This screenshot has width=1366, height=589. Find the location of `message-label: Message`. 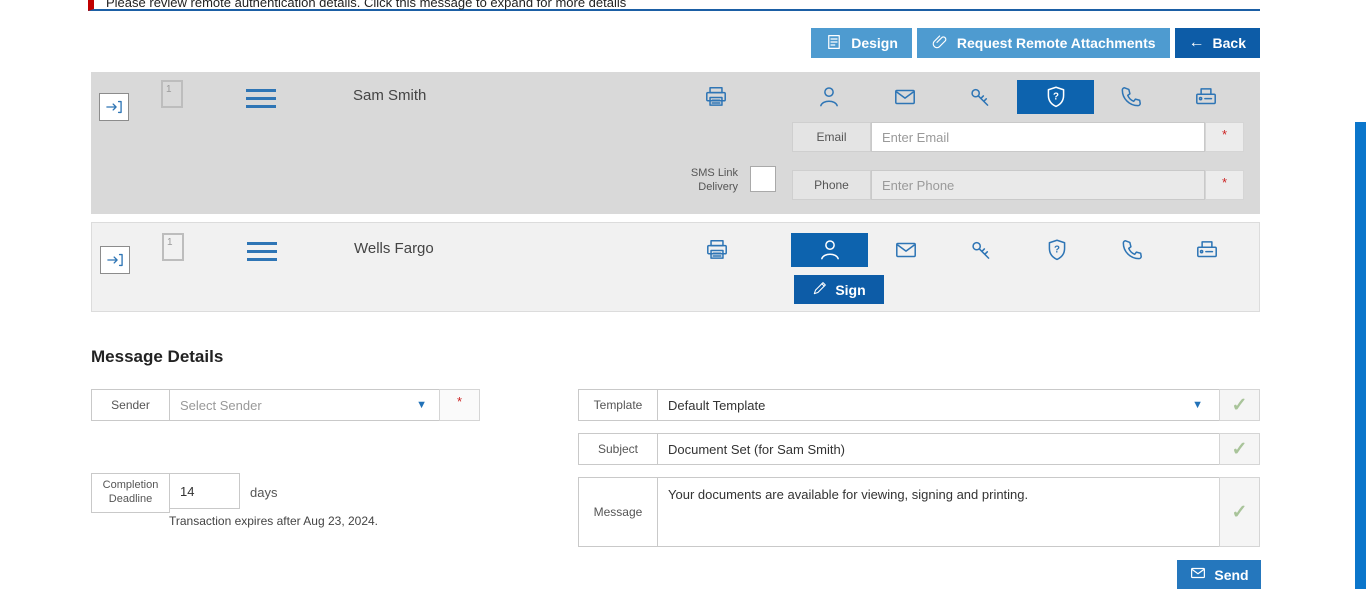

message-label: Message is located at coordinates (618, 512).